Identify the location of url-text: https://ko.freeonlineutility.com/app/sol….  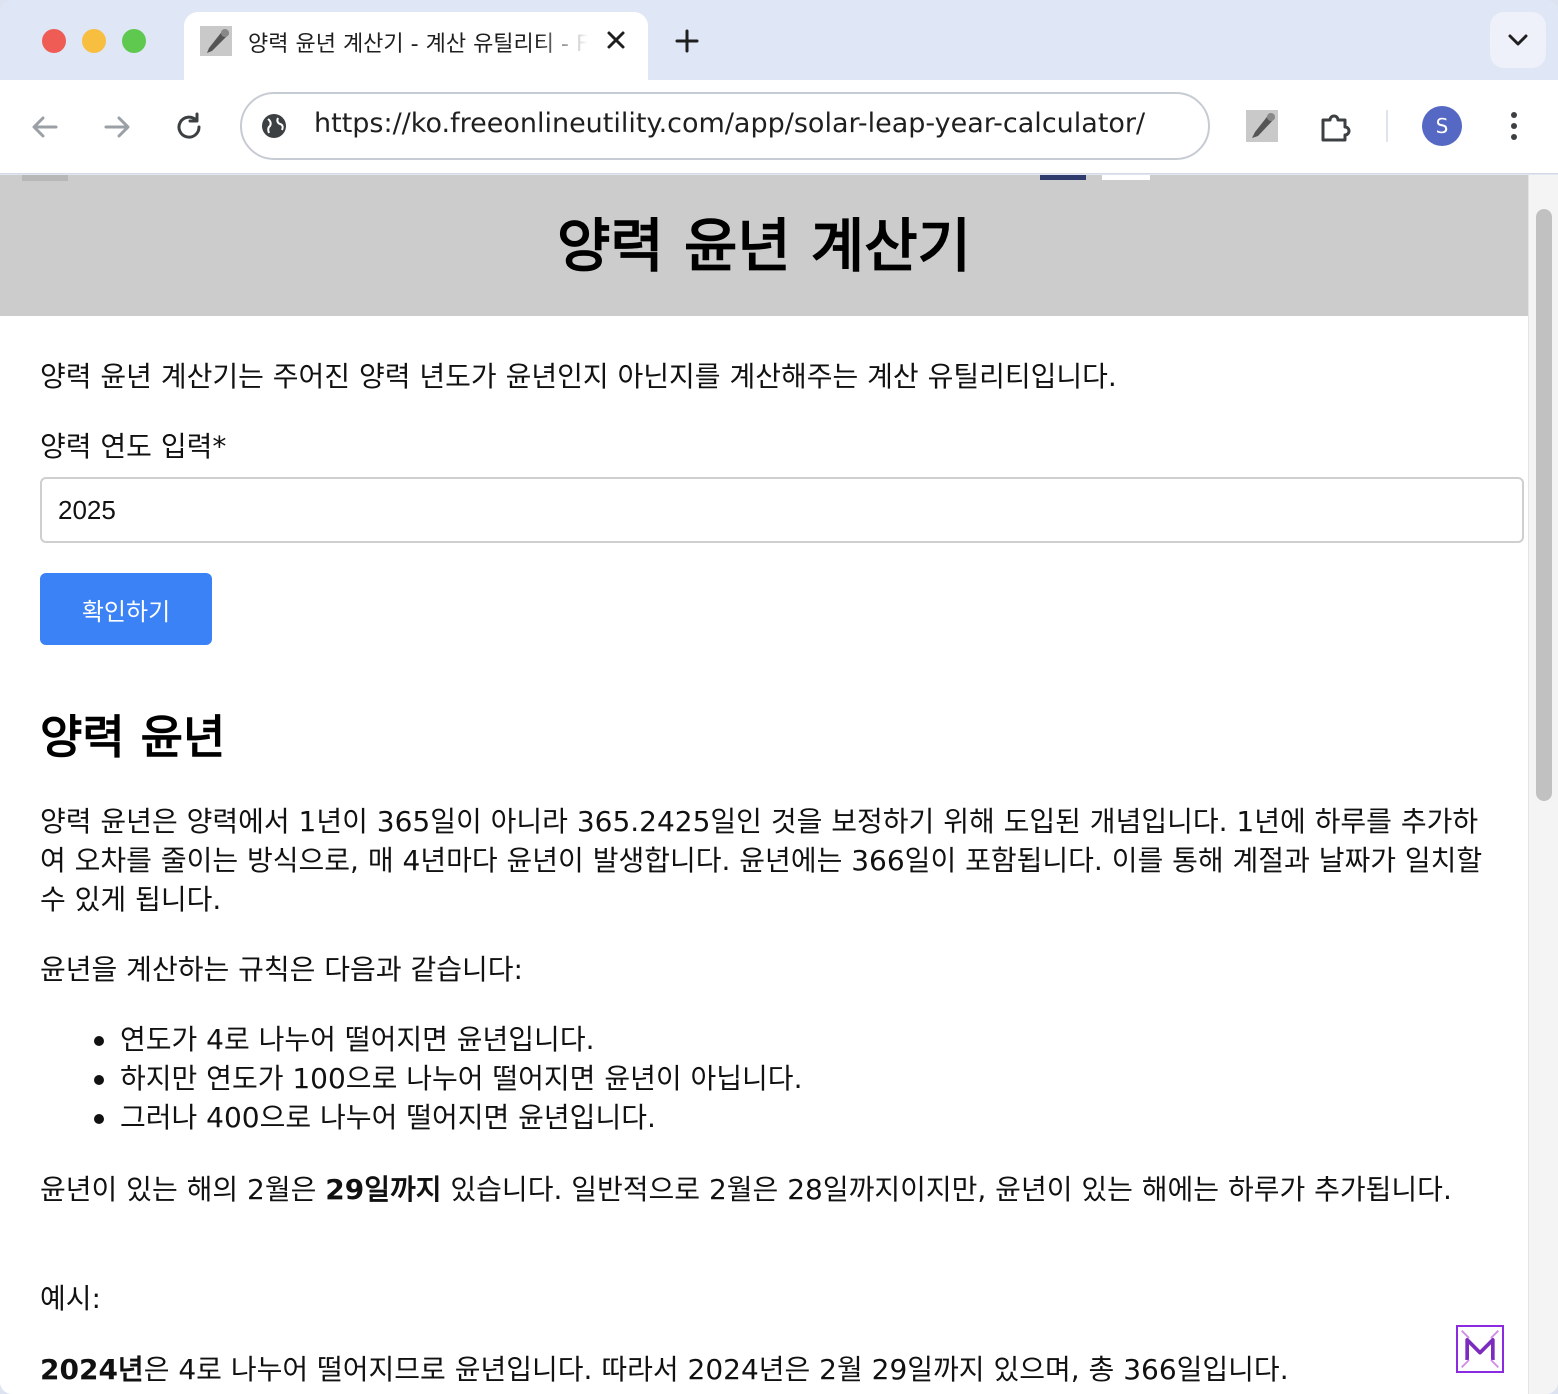
(729, 123).